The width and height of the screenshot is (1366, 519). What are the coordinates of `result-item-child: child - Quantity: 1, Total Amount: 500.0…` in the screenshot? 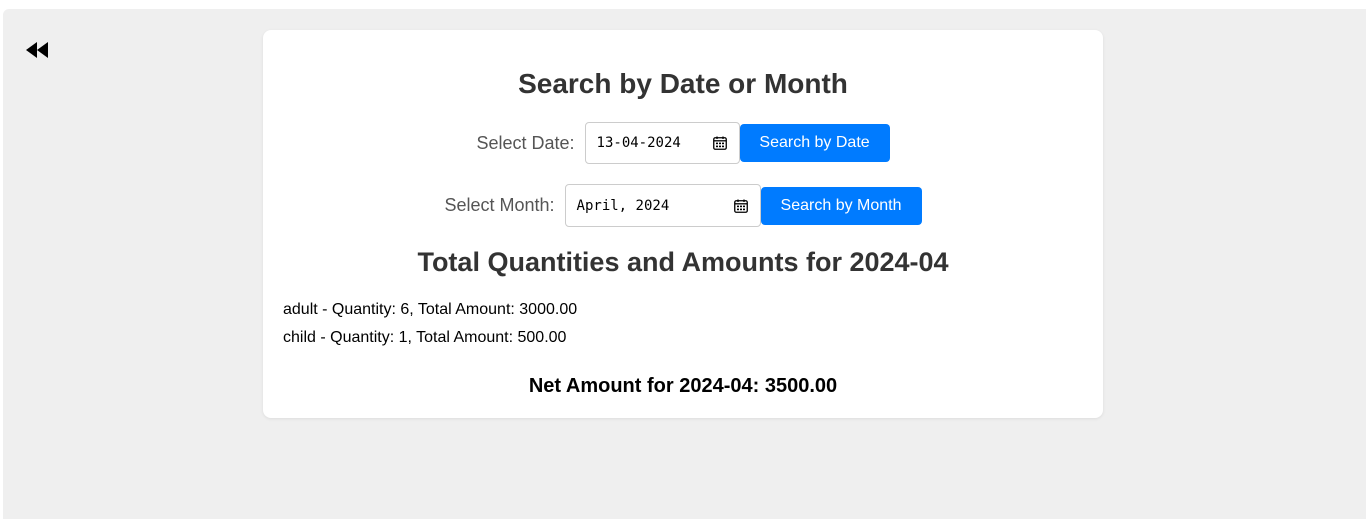 It's located at (425, 337).